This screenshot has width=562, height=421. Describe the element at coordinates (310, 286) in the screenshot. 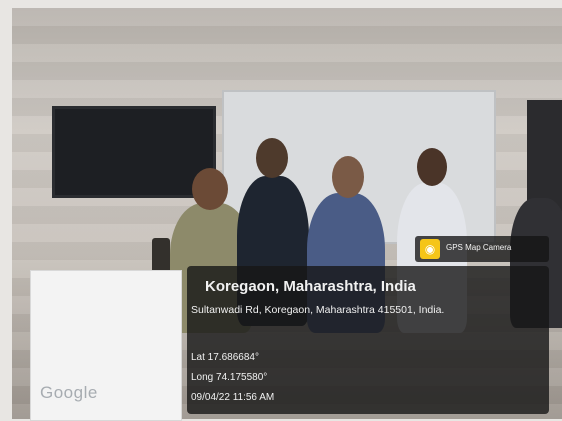

I see `location-title: Koregaon, Maharashtra, India` at that location.